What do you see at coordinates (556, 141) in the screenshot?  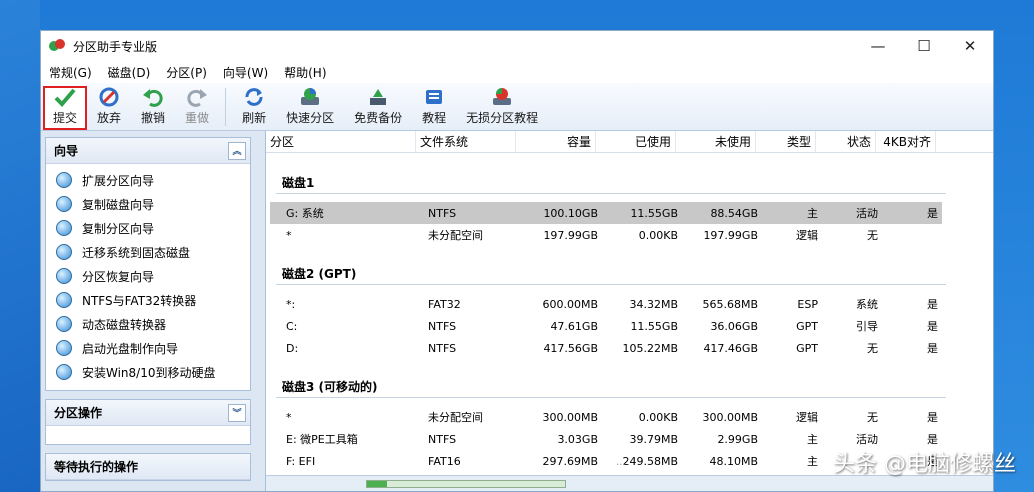 I see `column-header-capacity: 容量` at bounding box center [556, 141].